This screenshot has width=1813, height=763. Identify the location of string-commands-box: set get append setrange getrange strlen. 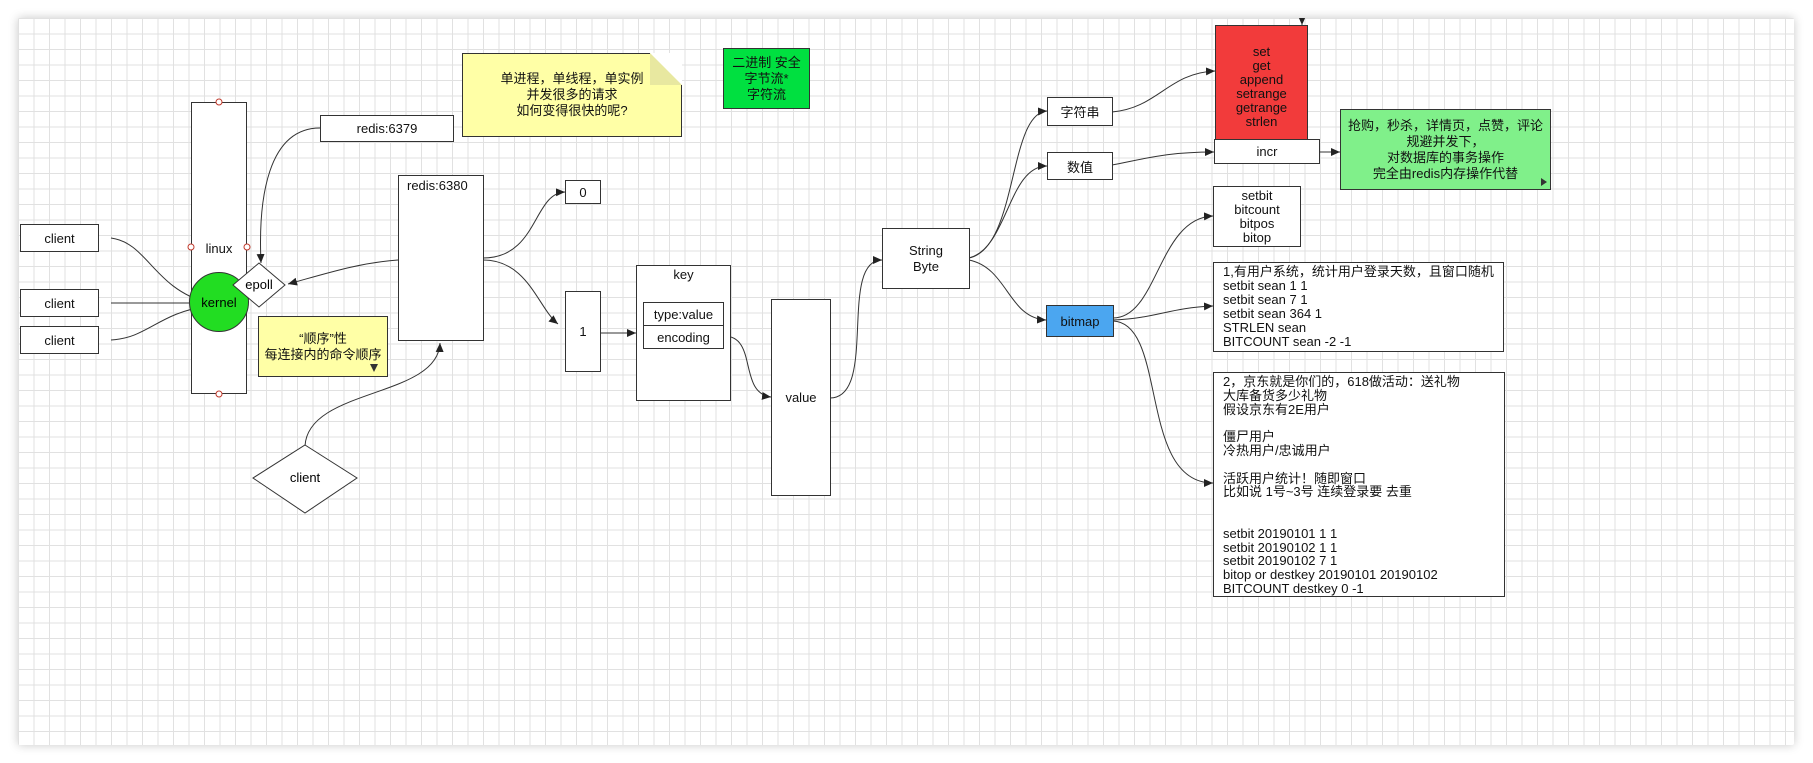
(1261, 86).